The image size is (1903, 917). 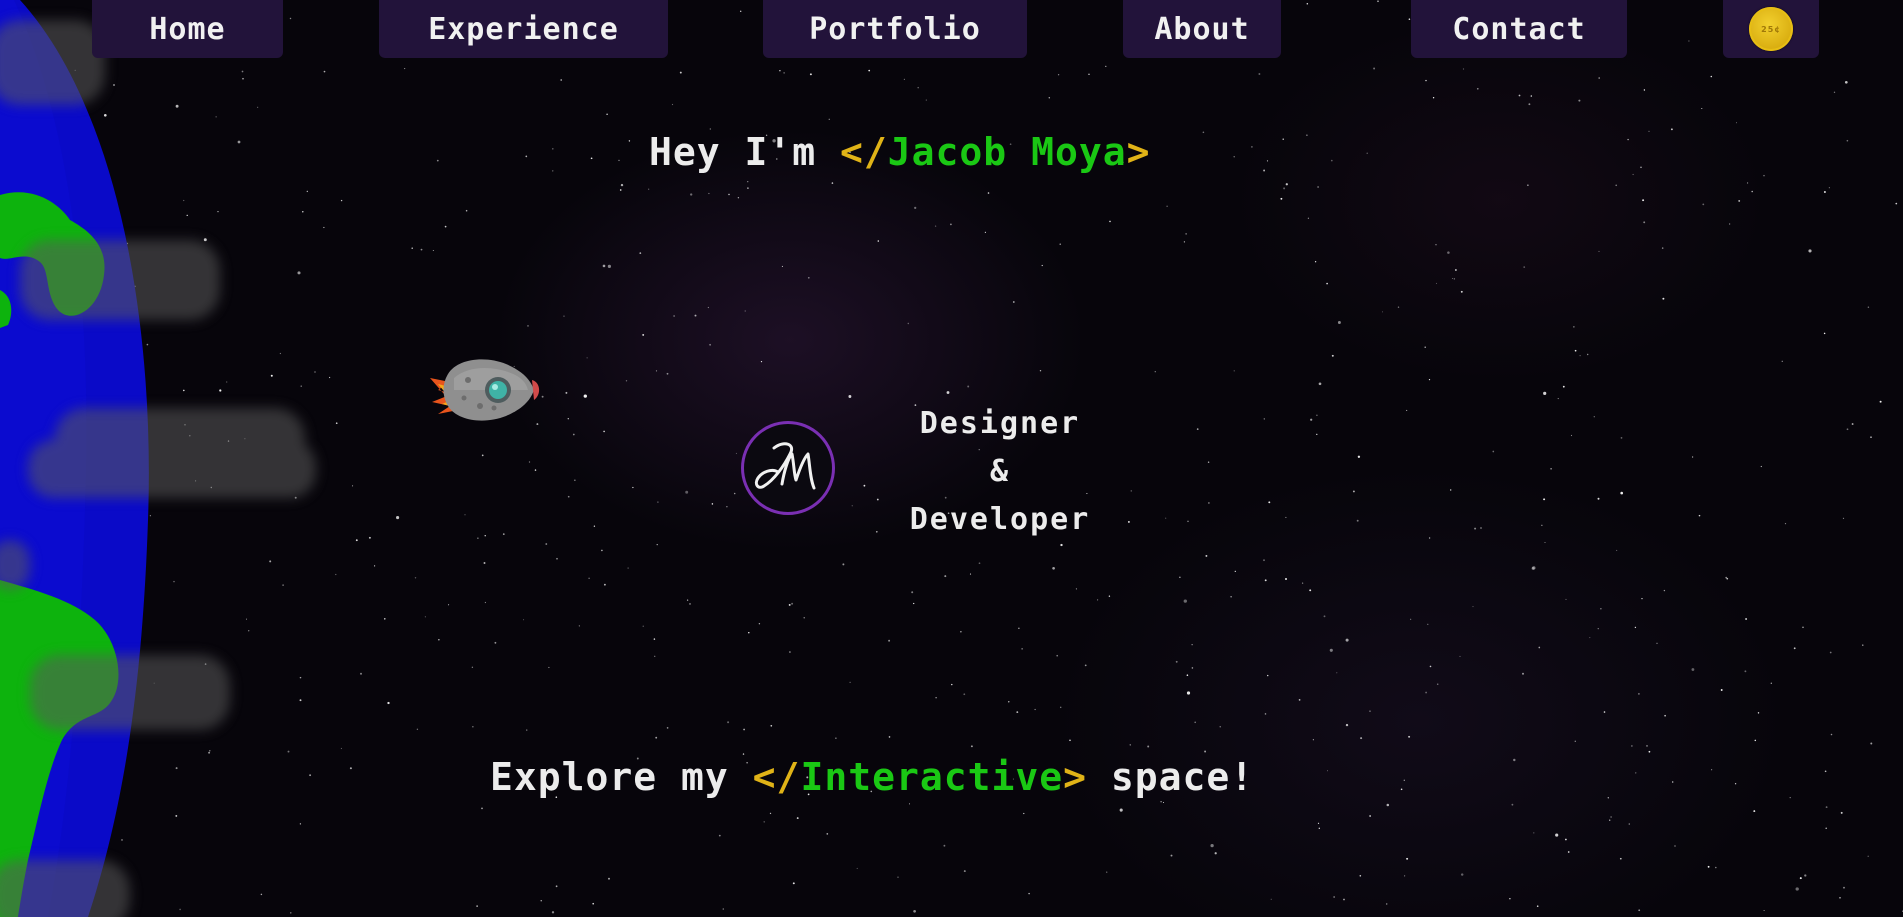 I want to click on explore-suffix: space!, so click(x=1171, y=777).